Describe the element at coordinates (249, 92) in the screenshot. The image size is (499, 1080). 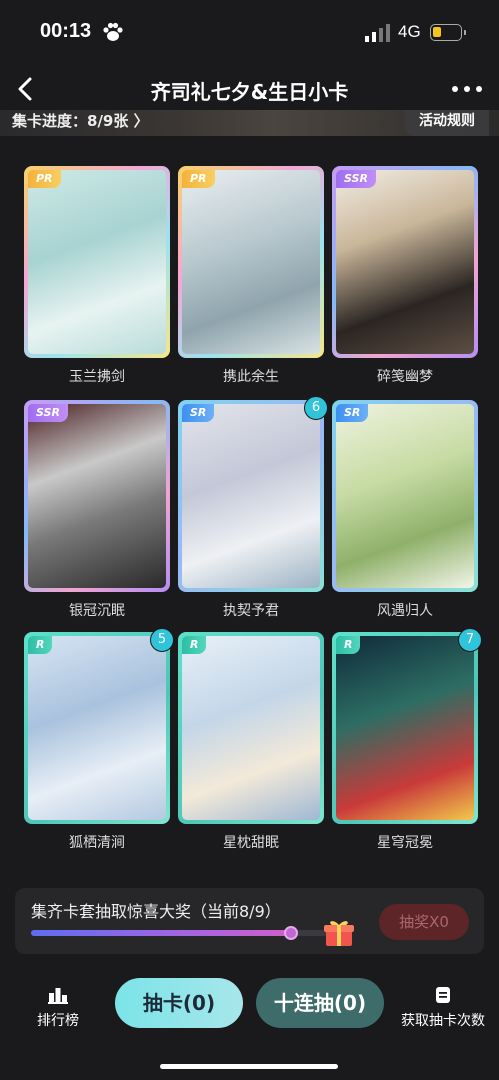
I see `page-title: 齐司礼七夕&生日小卡` at that location.